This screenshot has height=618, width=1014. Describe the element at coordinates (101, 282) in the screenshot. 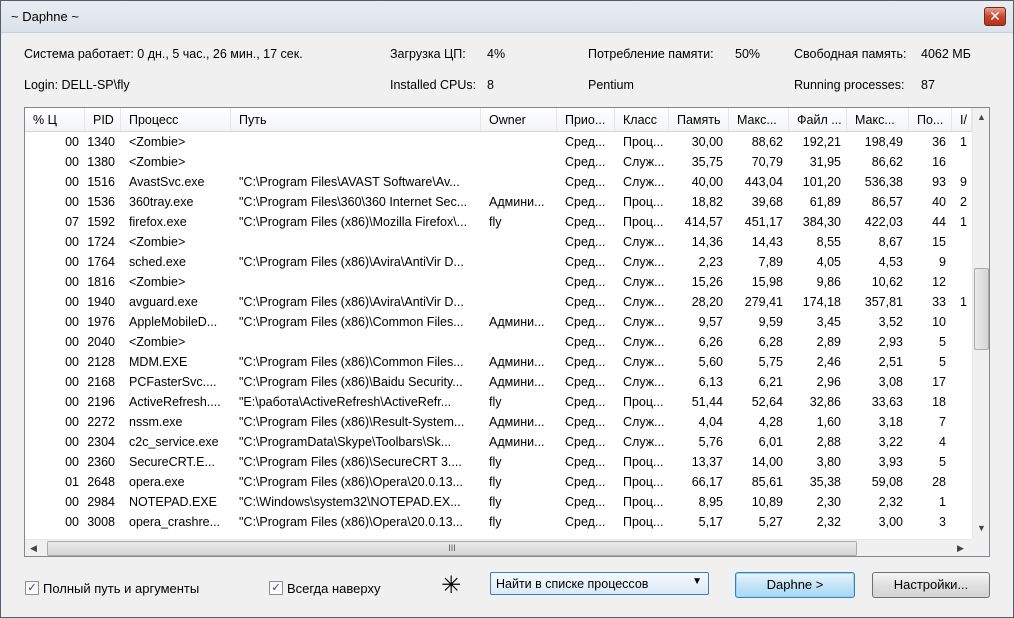

I see `cell-pid: 1816` at that location.